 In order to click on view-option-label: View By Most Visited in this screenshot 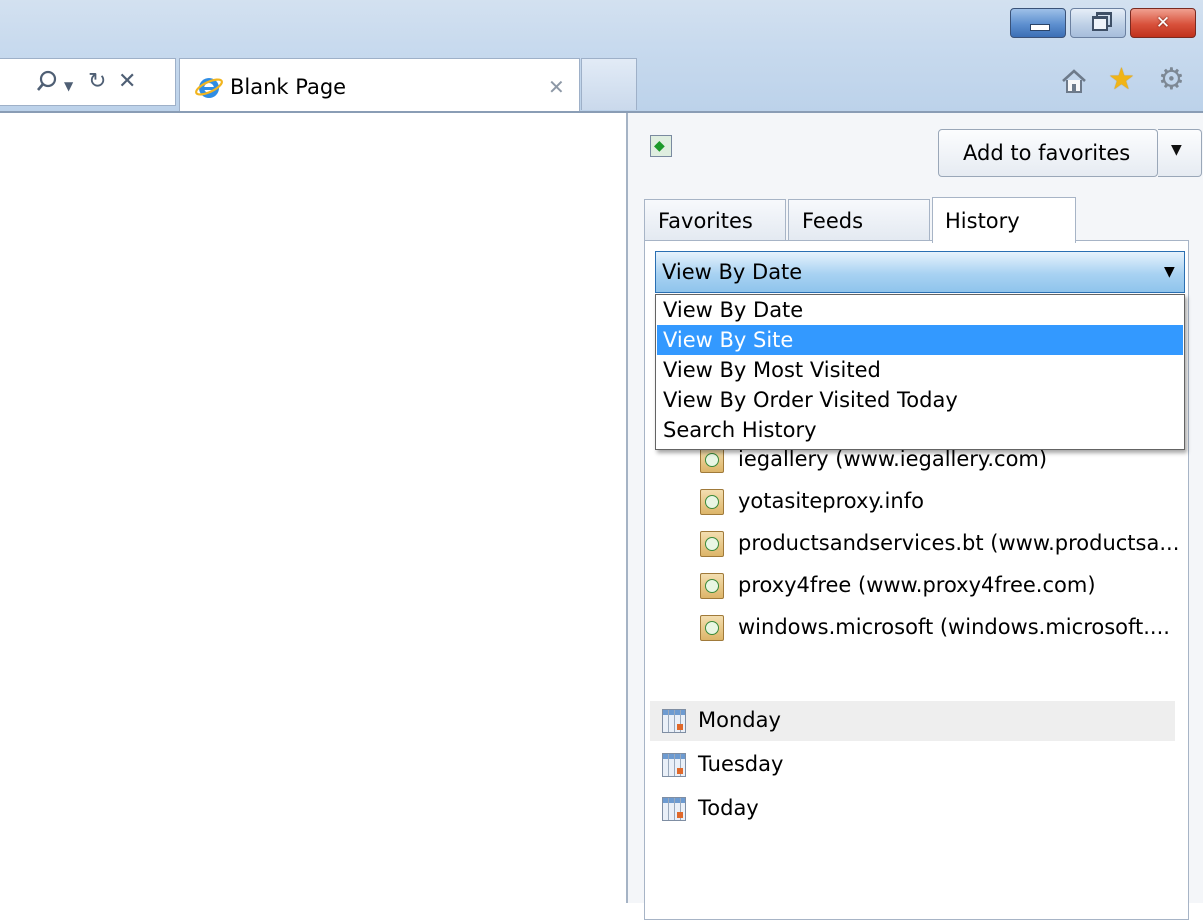, I will do `click(772, 370)`.